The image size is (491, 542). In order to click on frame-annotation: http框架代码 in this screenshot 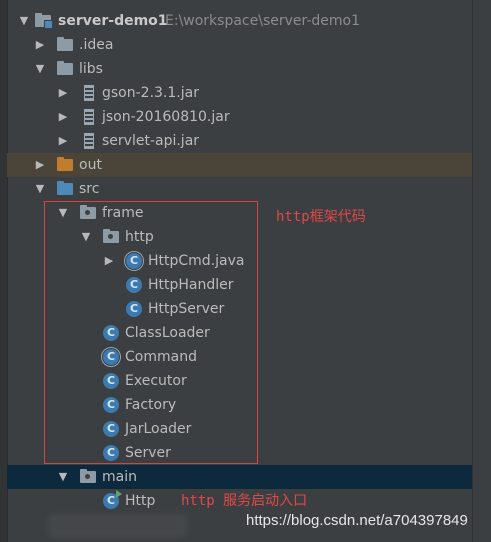, I will do `click(321, 217)`.